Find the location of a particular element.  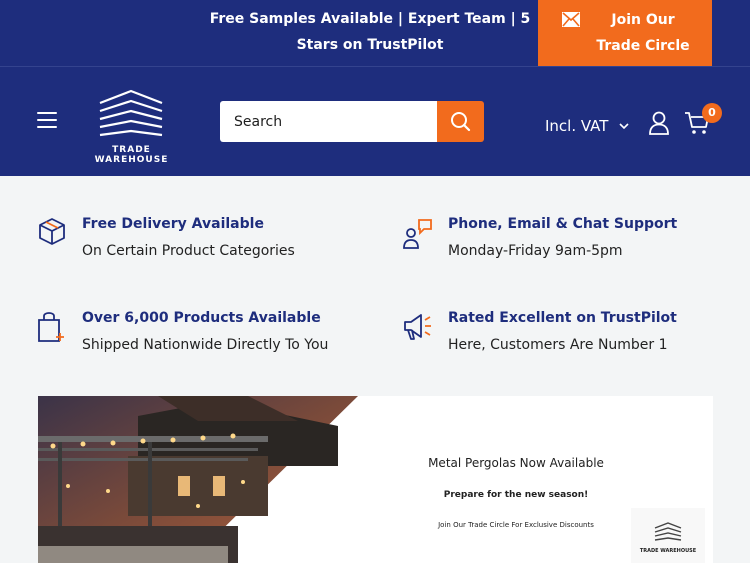

feature-subtitle: Here, Customers Are Number 1 is located at coordinates (558, 345).